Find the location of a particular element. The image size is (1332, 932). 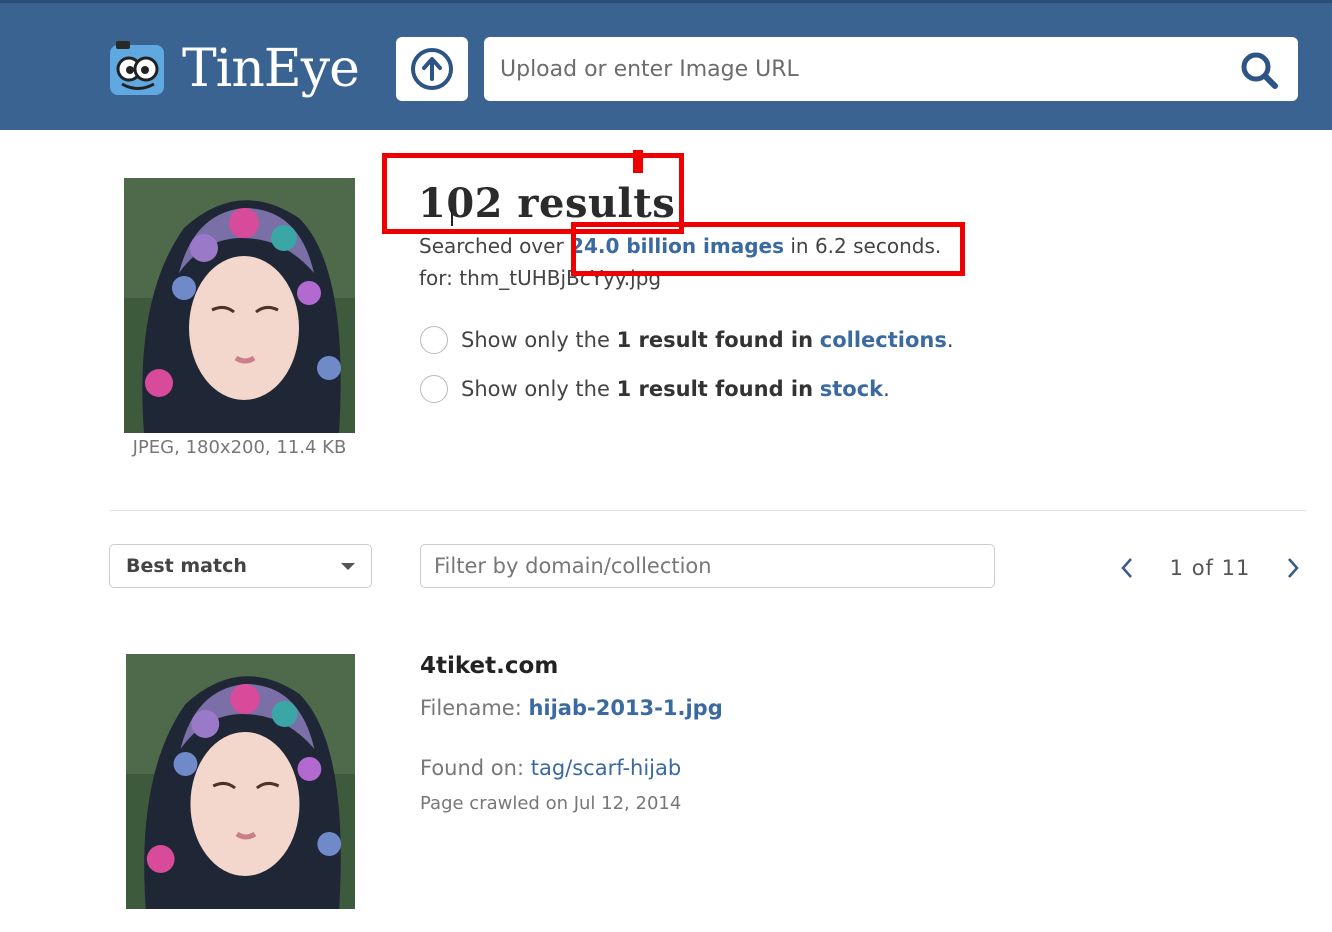

next-page-button is located at coordinates (1293, 568).